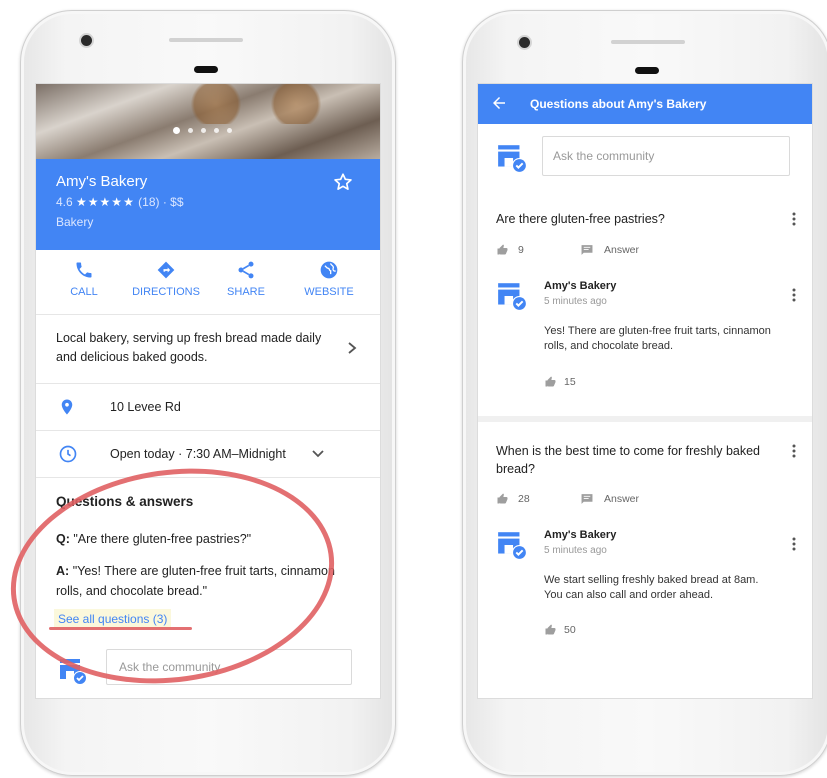  I want to click on location-pin-icon, so click(67, 407).